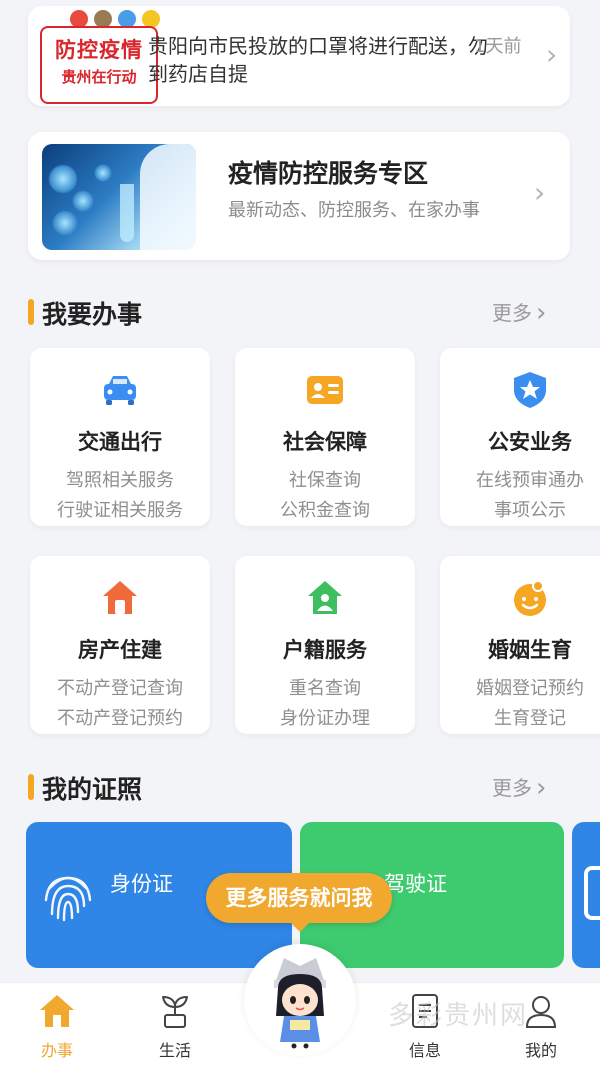  What do you see at coordinates (520, 509) in the screenshot?
I see `service-desc: 事项公示` at bounding box center [520, 509].